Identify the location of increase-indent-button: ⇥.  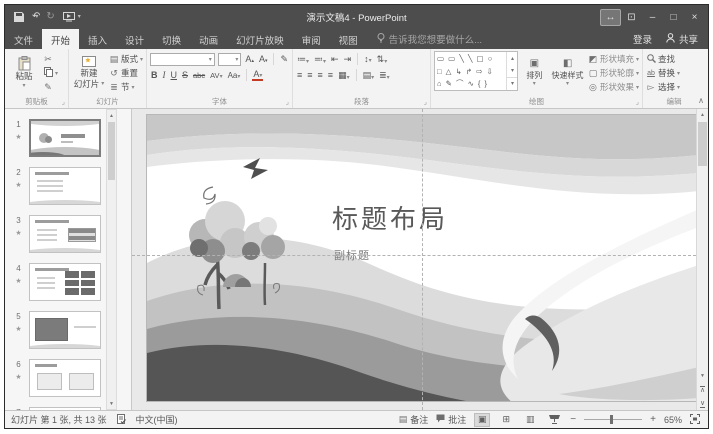
(348, 59).